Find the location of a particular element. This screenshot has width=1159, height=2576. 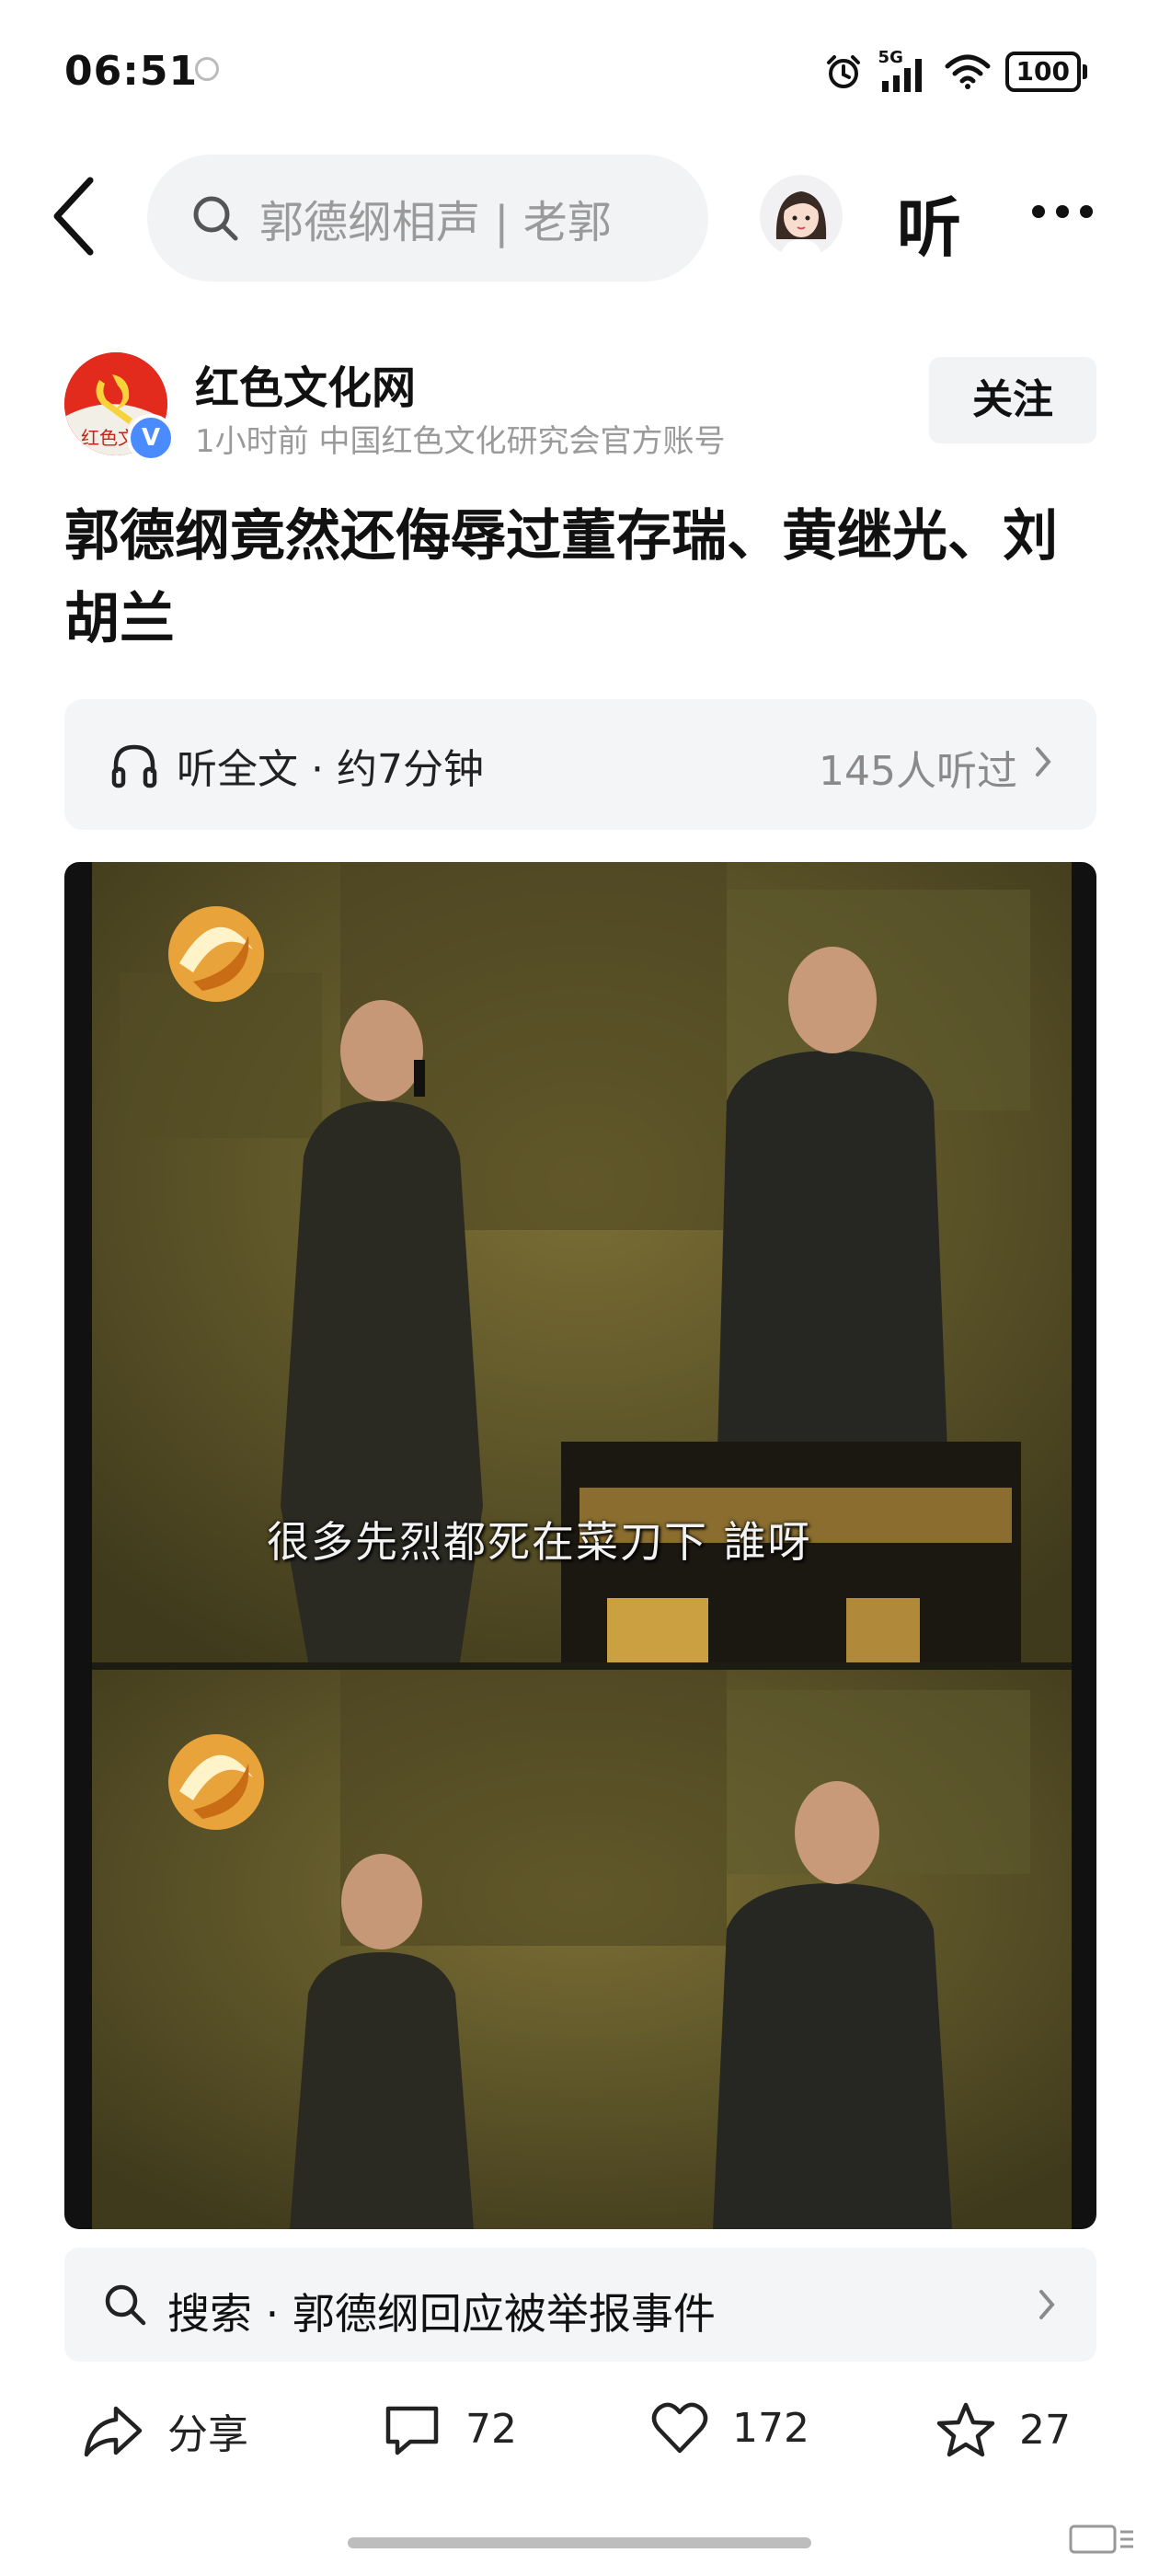

cellular-signal-icon: 5G is located at coordinates (904, 71).